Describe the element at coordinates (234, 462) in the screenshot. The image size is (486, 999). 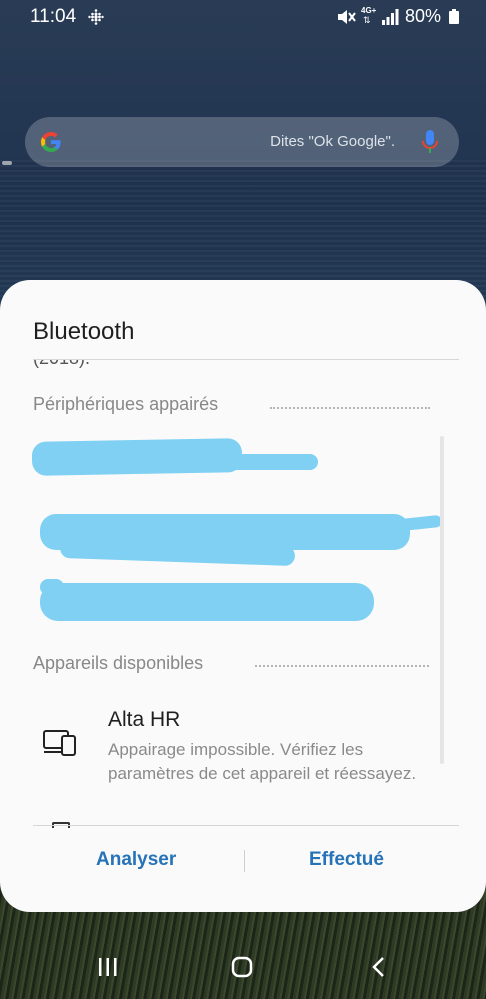
I see `redacted-paired-device-1-tail` at that location.